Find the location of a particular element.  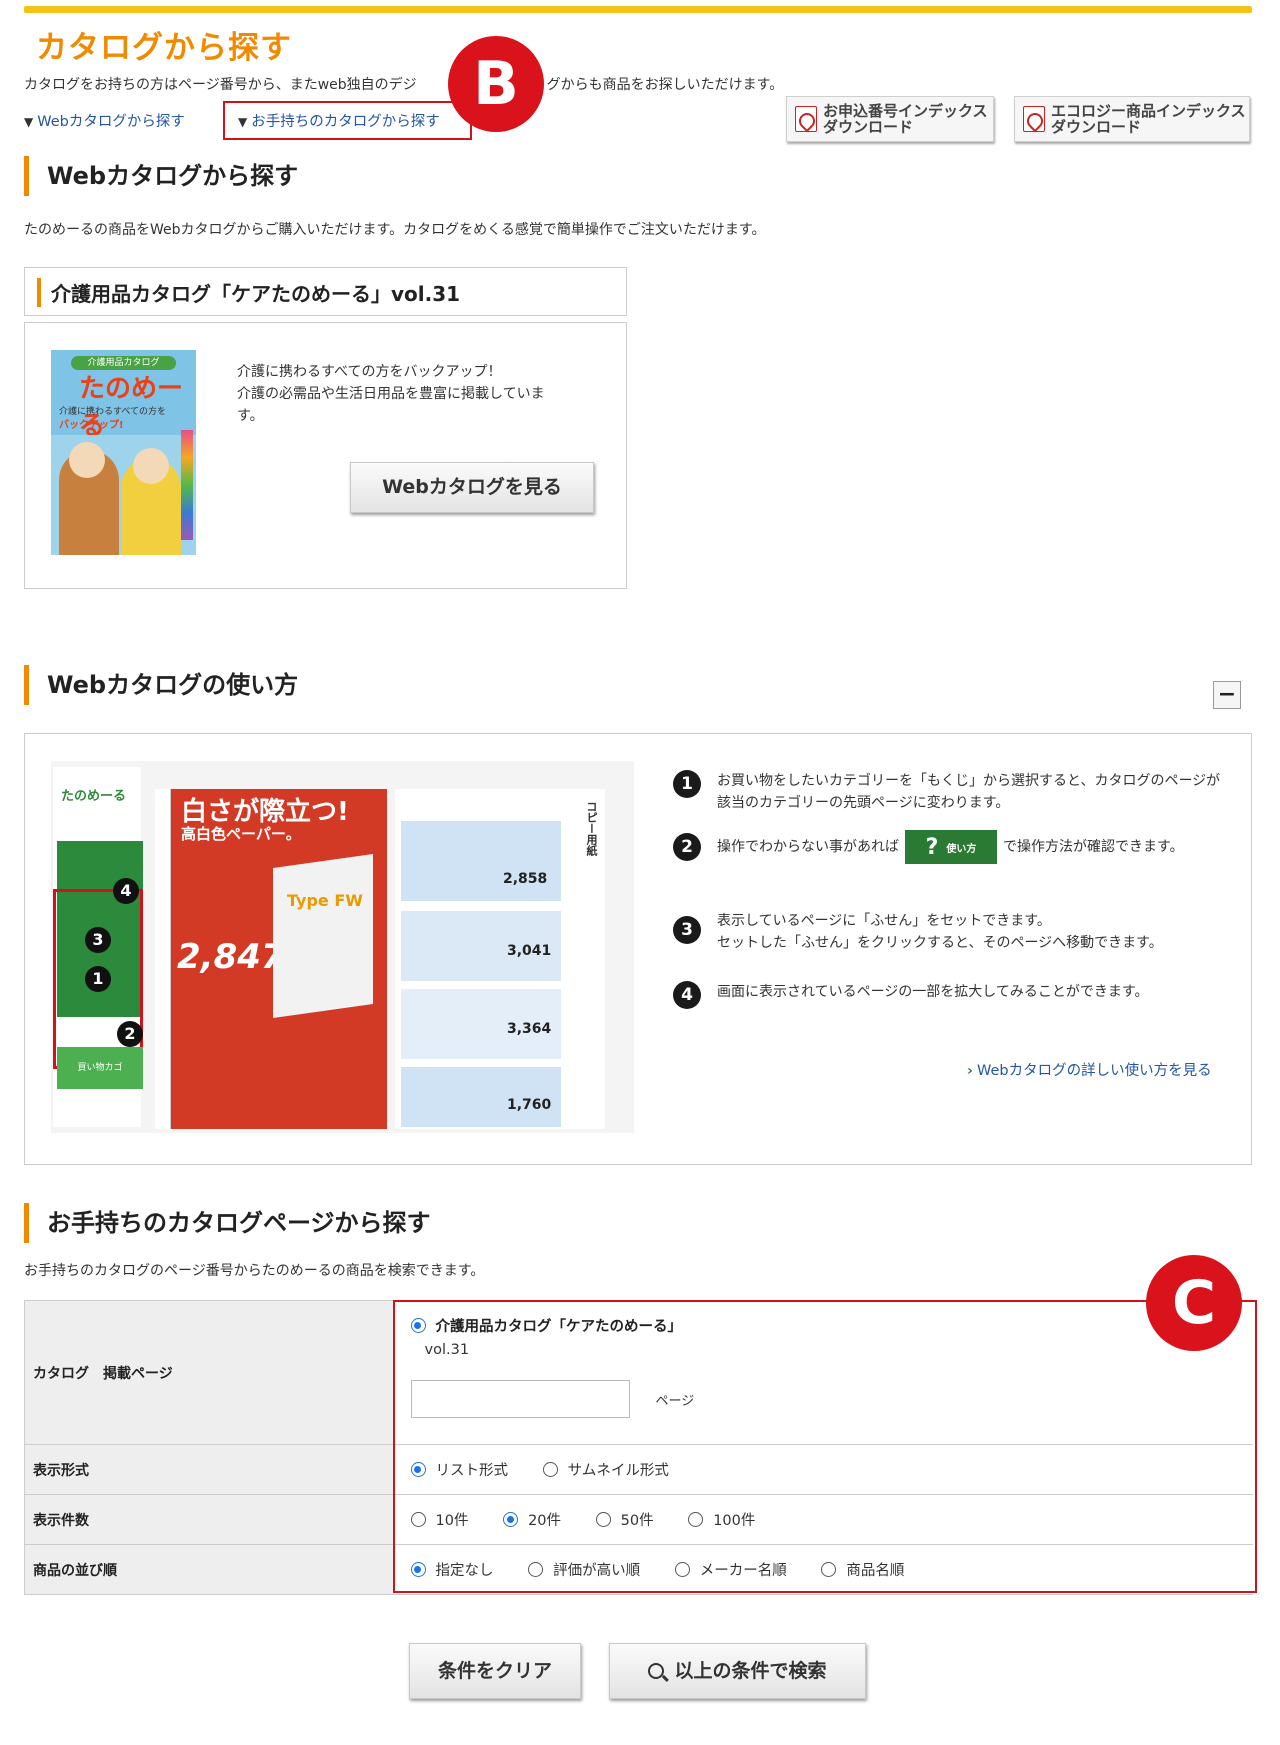

question-icon: ? is located at coordinates (932, 847).